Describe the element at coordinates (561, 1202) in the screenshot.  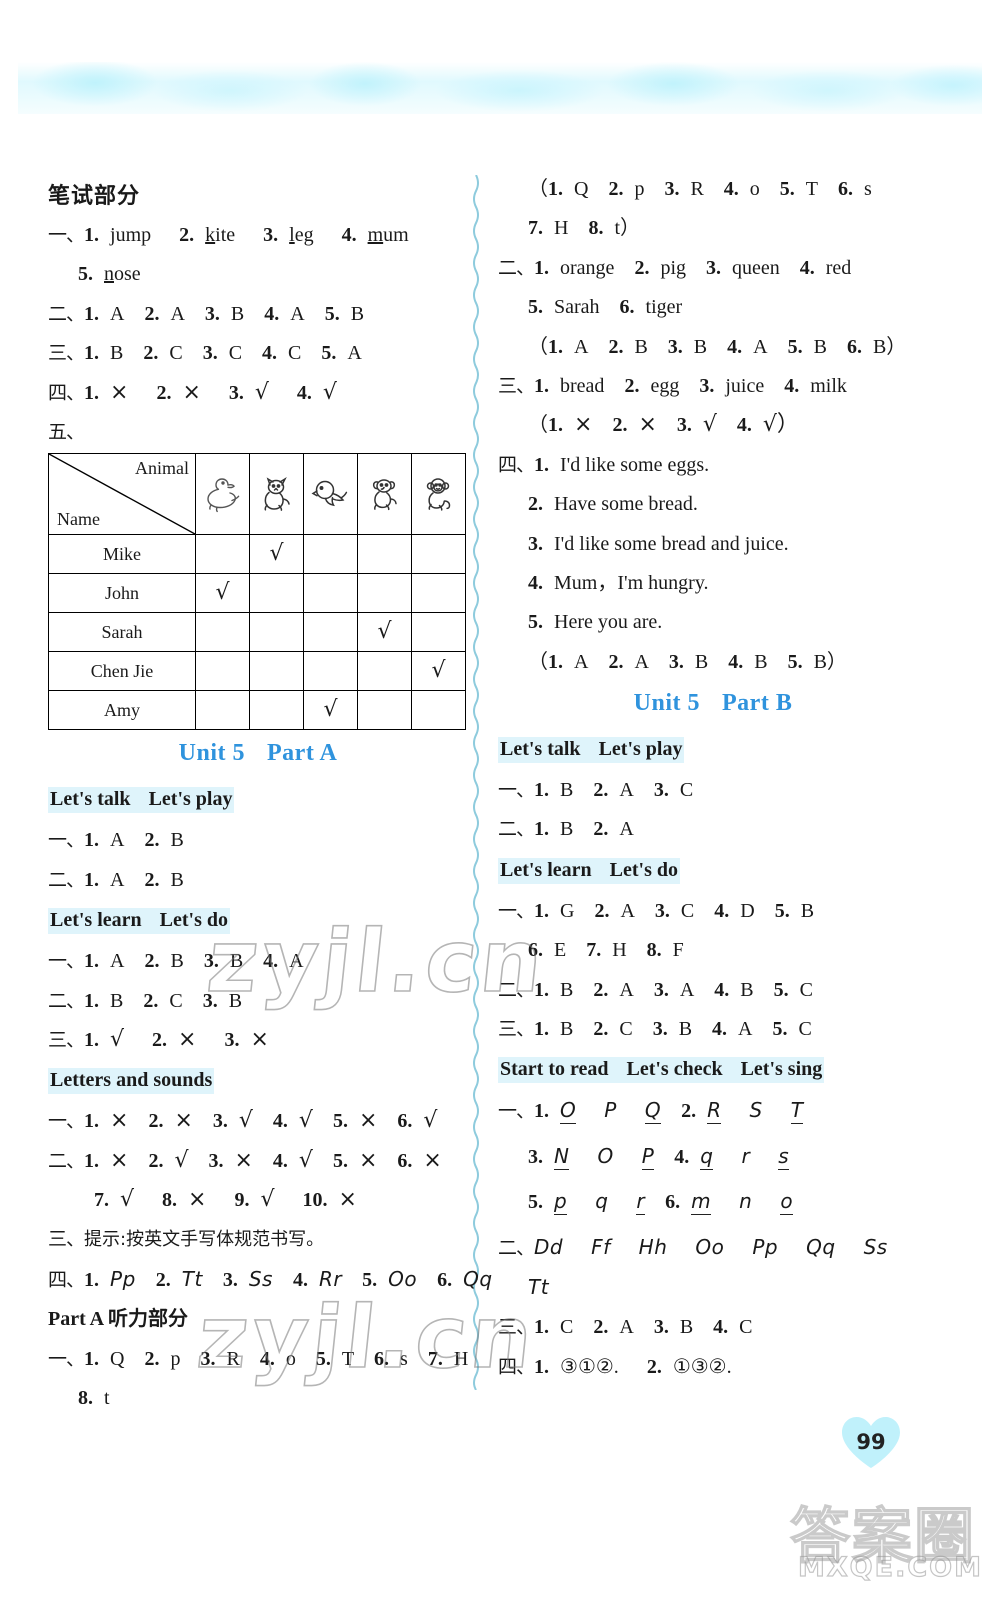
I see `letter-answer: p` at that location.